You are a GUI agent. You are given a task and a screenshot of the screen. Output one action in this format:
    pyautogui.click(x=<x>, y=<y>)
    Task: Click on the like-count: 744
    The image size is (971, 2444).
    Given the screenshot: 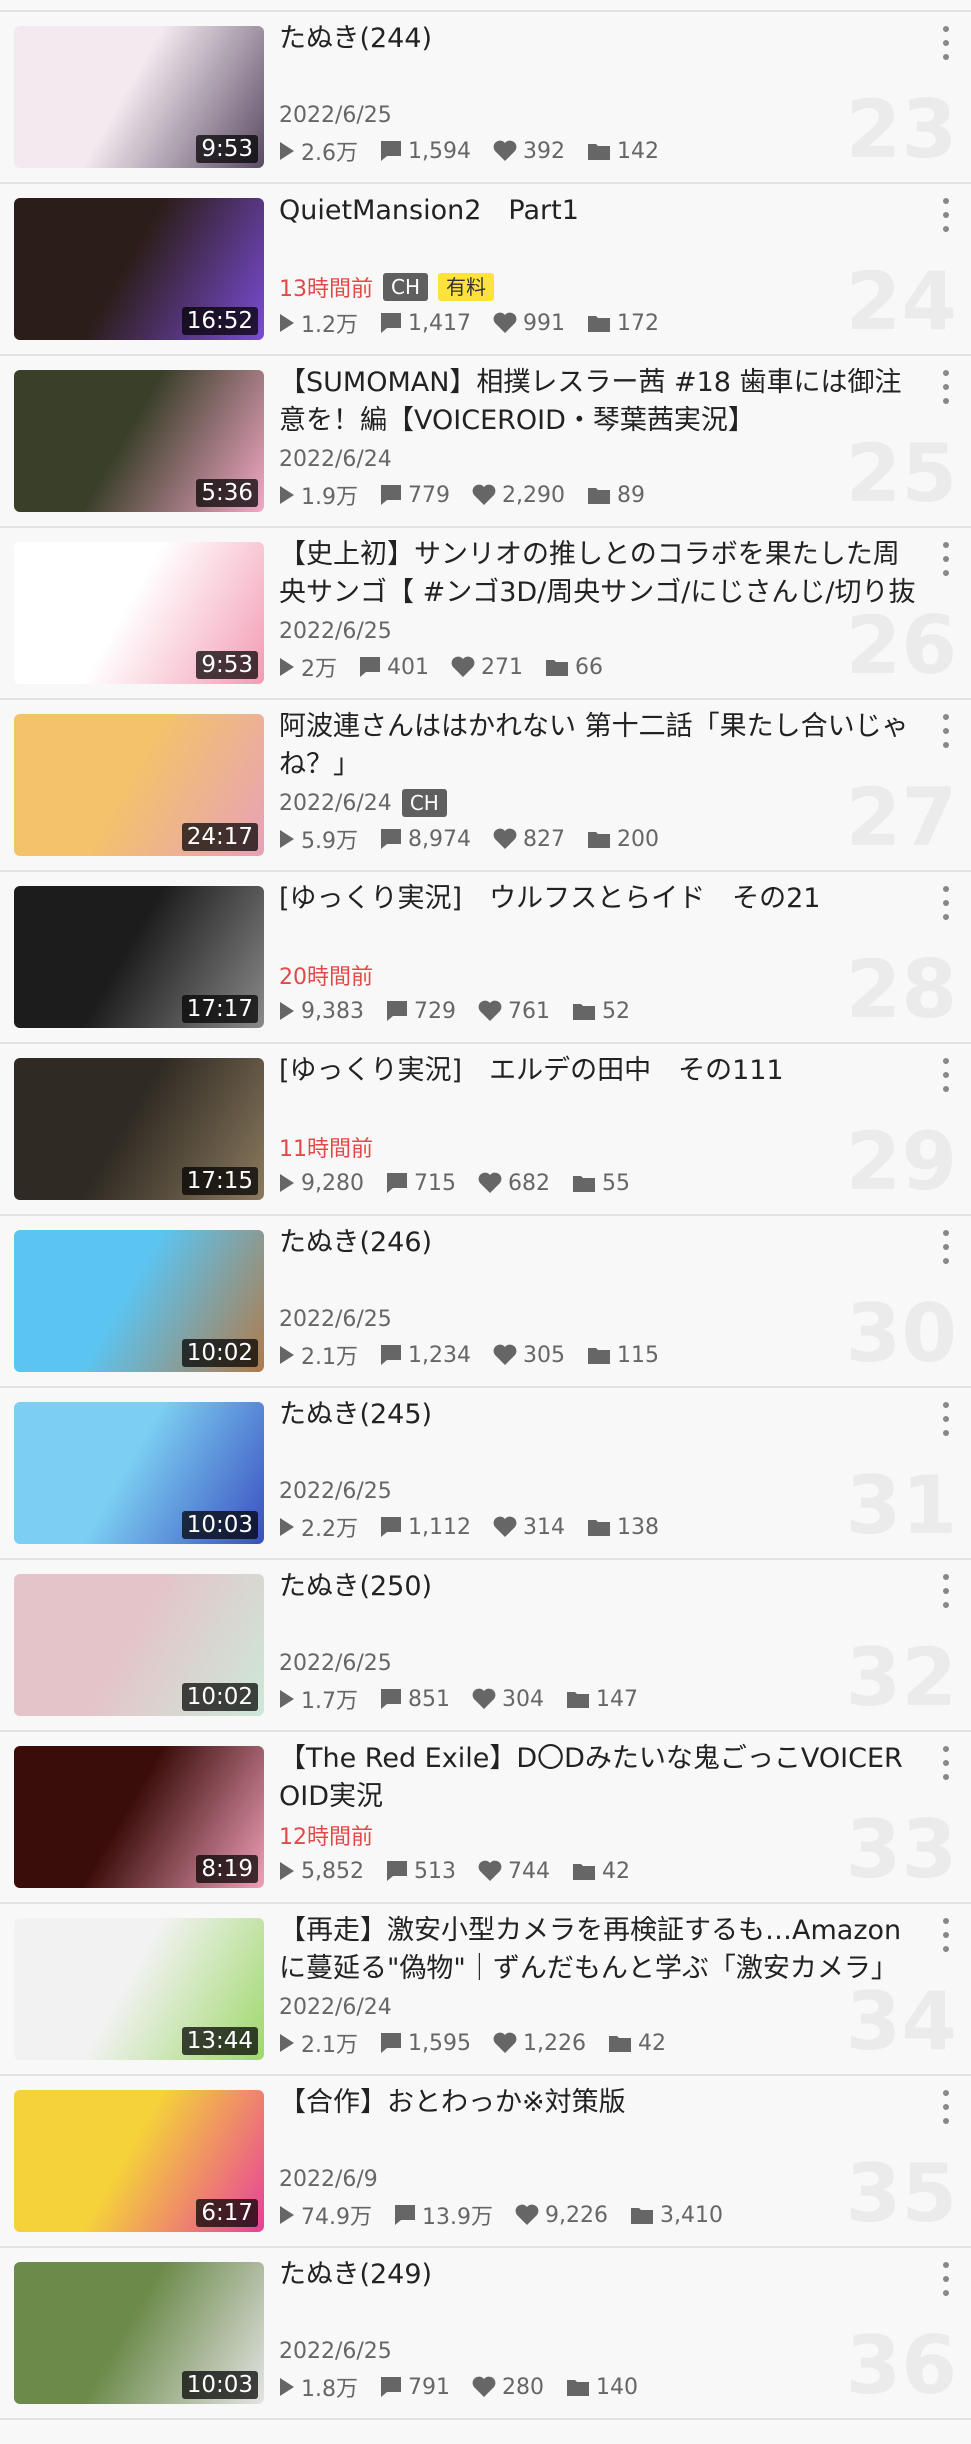 What is the action you would take?
    pyautogui.click(x=514, y=1871)
    